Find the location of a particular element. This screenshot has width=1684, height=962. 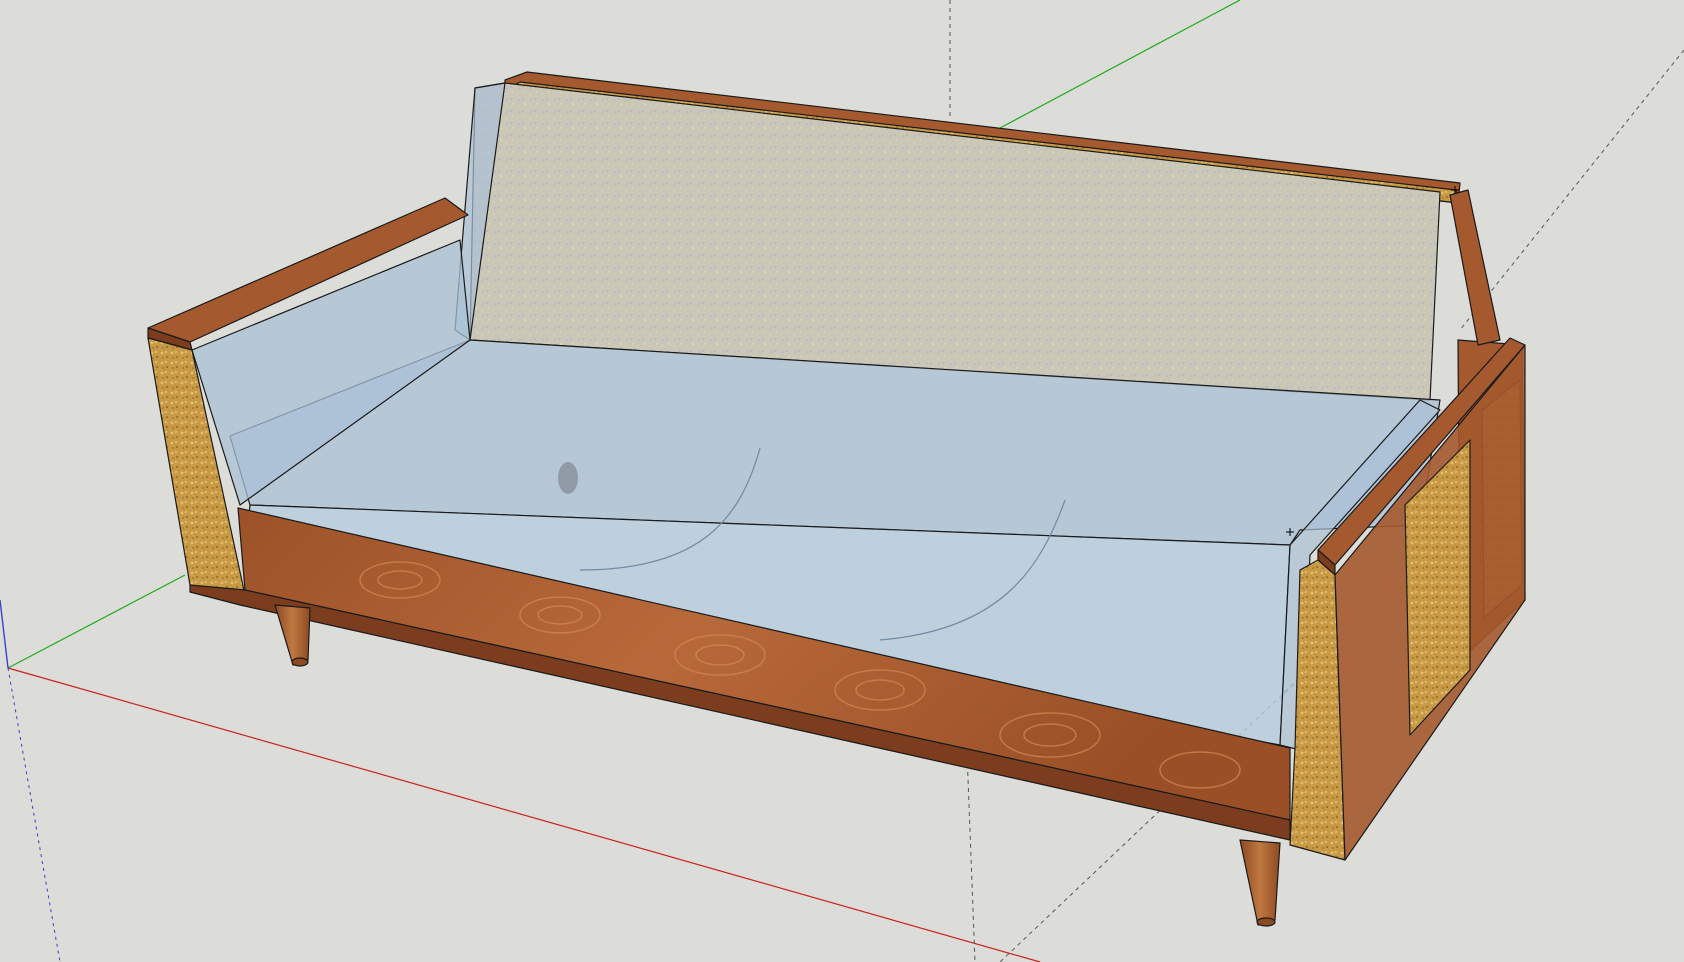

green-axis-line-far is located at coordinates (1120, 64).